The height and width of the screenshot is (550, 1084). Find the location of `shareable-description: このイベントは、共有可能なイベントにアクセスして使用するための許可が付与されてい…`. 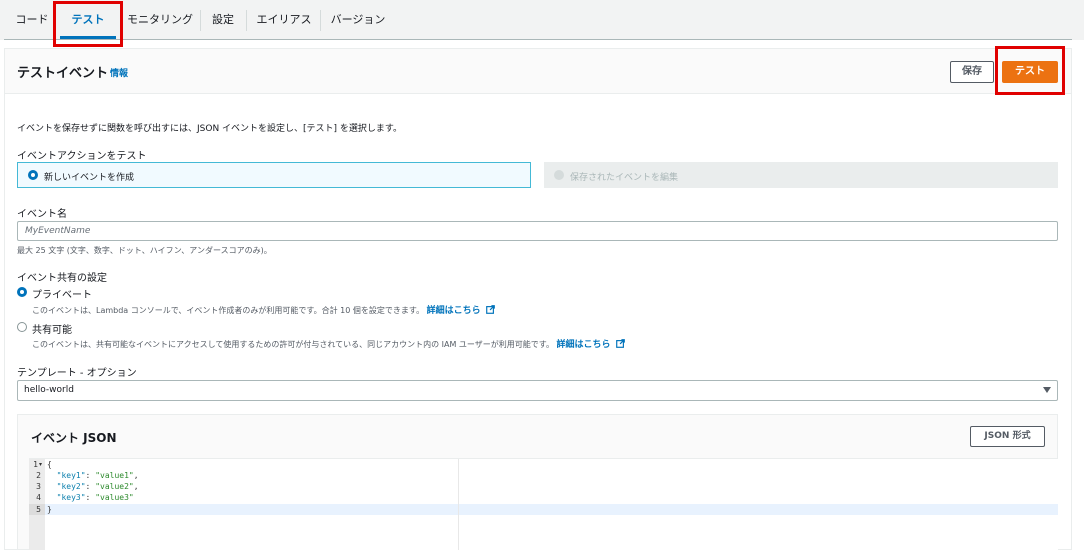

shareable-description: このイベントは、共有可能なイベントにアクセスして使用するための許可が付与されてい… is located at coordinates (328, 343).